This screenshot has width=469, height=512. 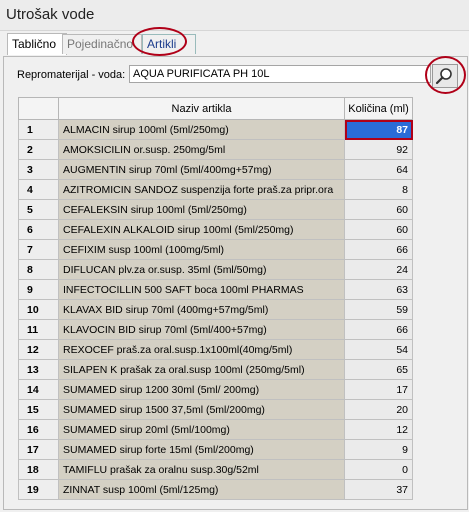 I want to click on tab-pojedinacno: Pojedinačno, so click(x=102, y=44).